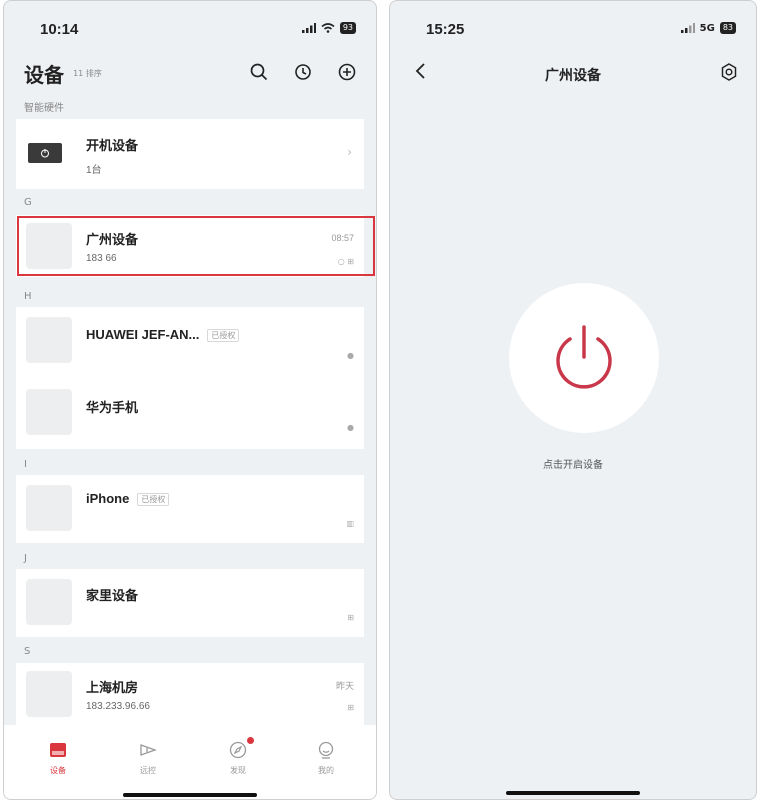 The height and width of the screenshot is (800, 760). Describe the element at coordinates (25, 558) in the screenshot. I see `group-letter-j: J` at that location.